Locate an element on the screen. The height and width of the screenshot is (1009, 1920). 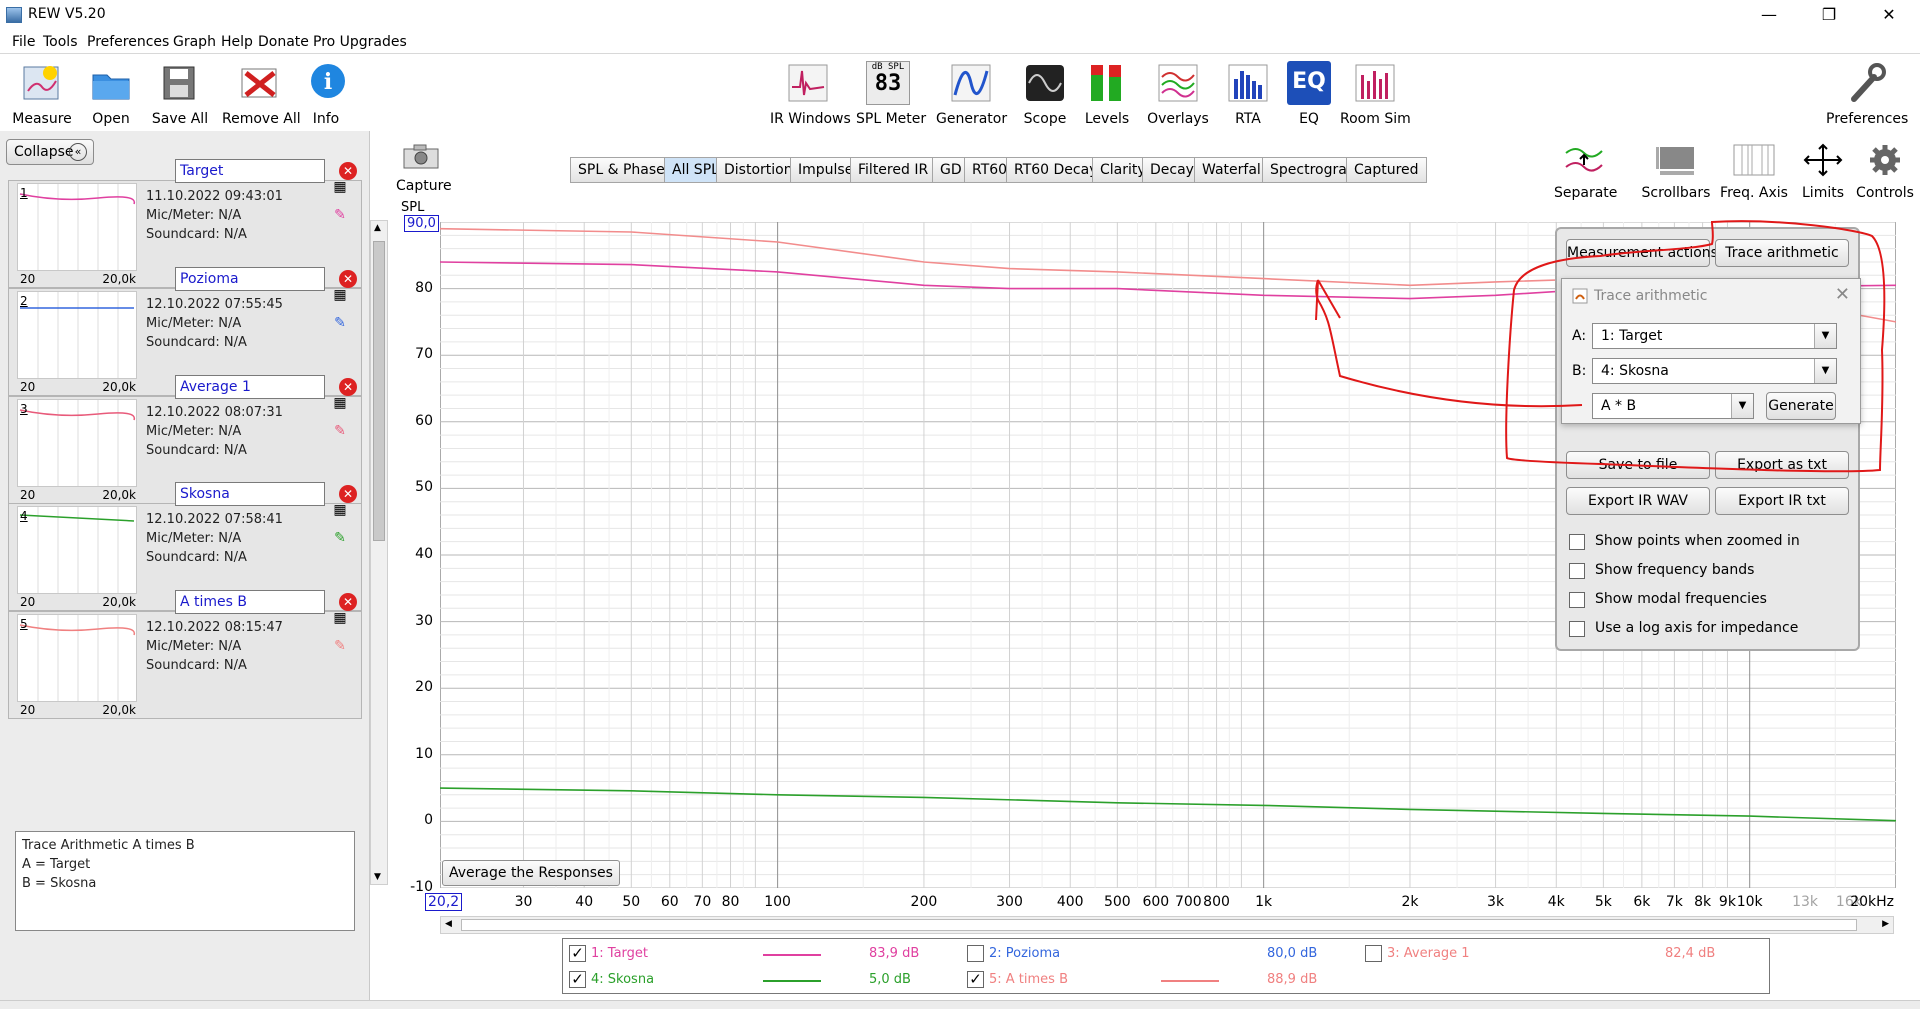
measurement-thumbnail: 5 20 20,0k is located at coordinates (77, 665).